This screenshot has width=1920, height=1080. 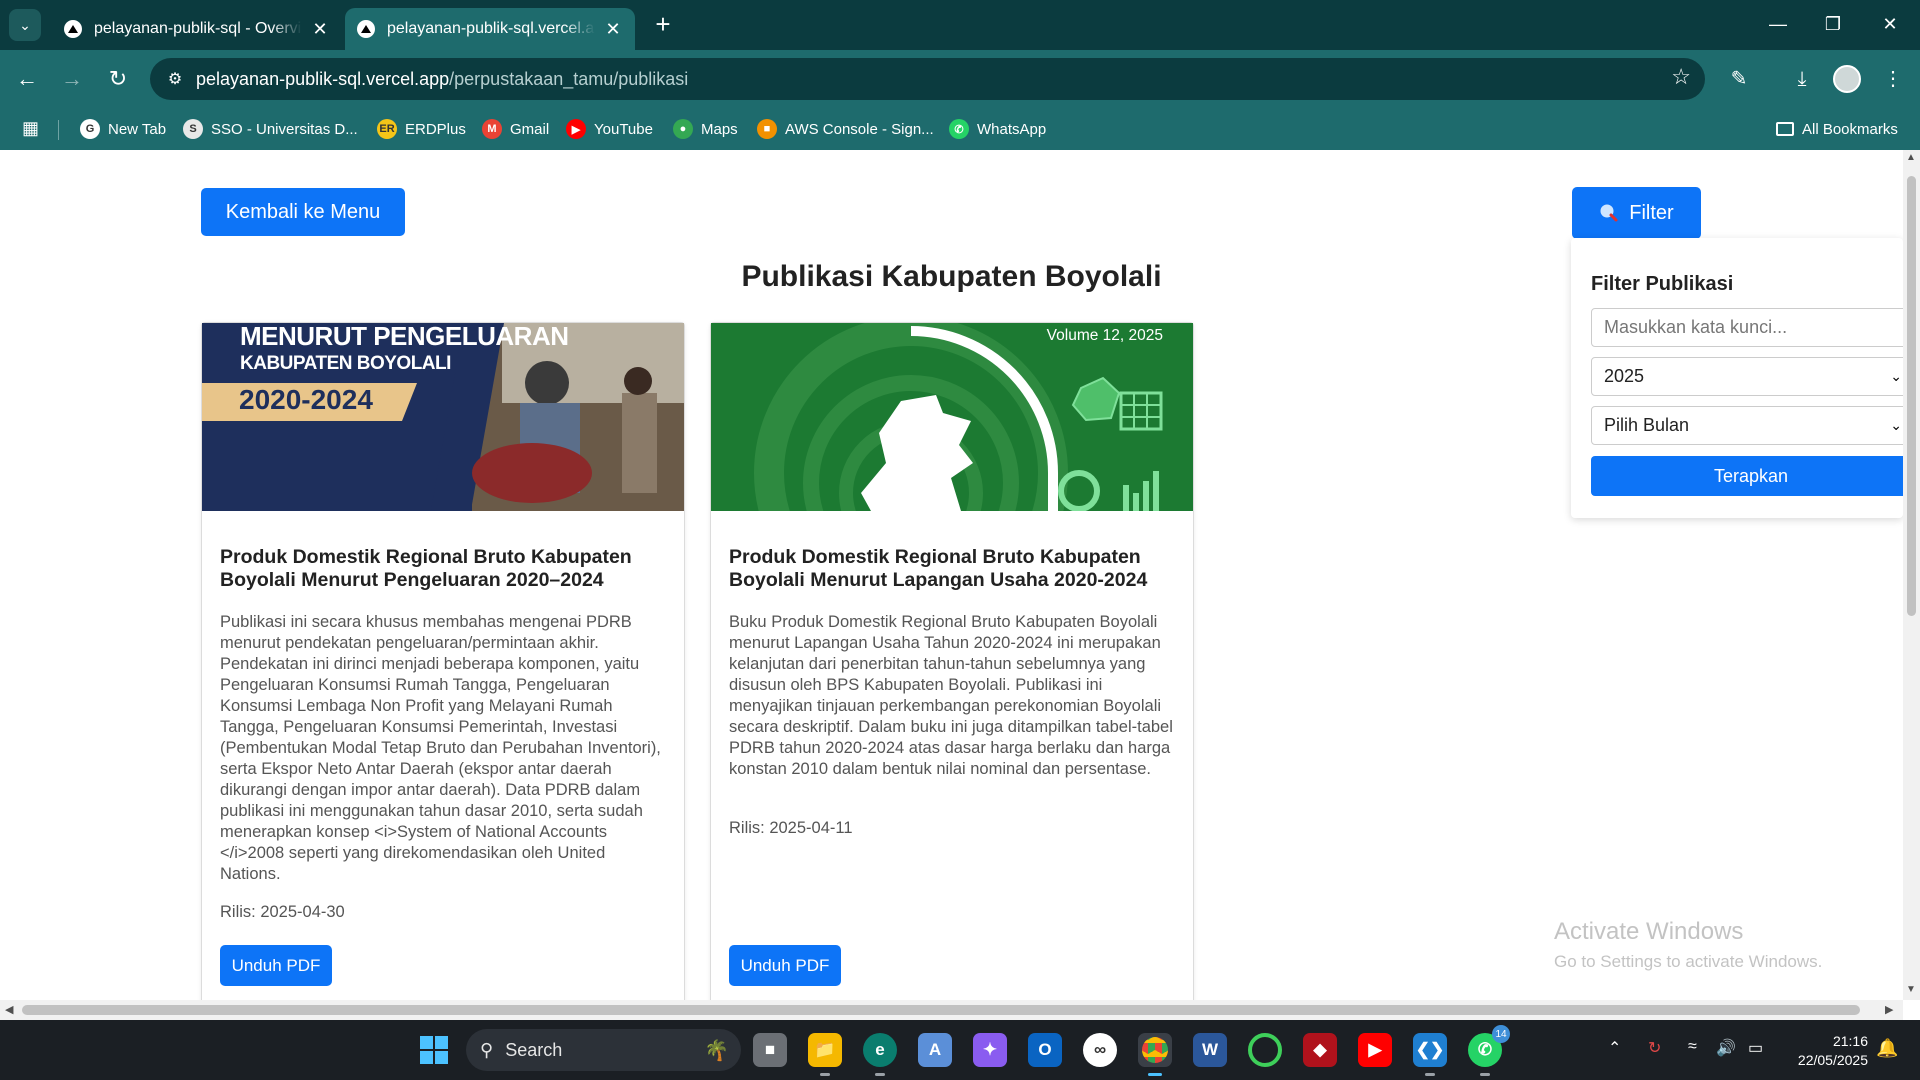 What do you see at coordinates (1155, 1054) in the screenshot?
I see `chrome-icon` at bounding box center [1155, 1054].